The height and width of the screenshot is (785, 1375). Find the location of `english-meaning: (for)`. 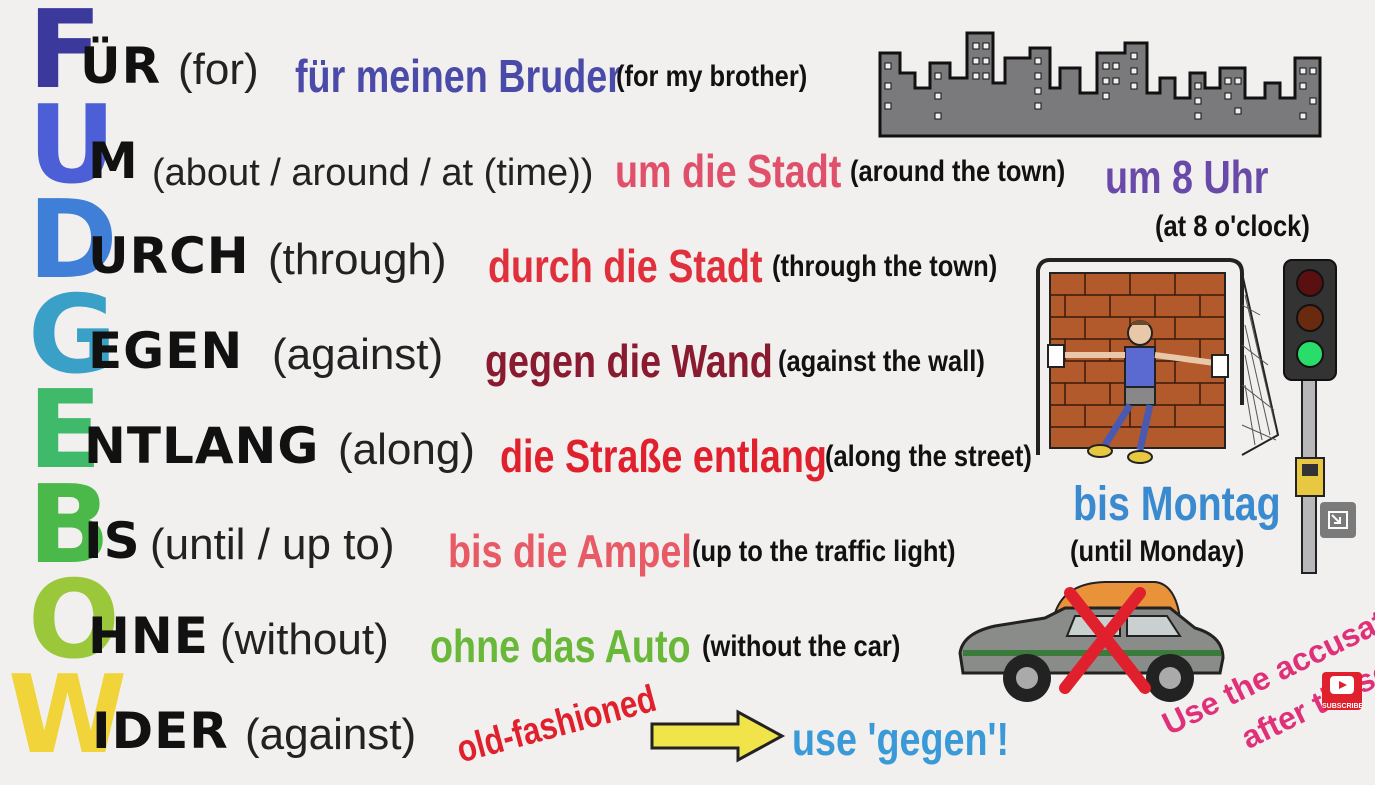

english-meaning: (for) is located at coordinates (218, 69).